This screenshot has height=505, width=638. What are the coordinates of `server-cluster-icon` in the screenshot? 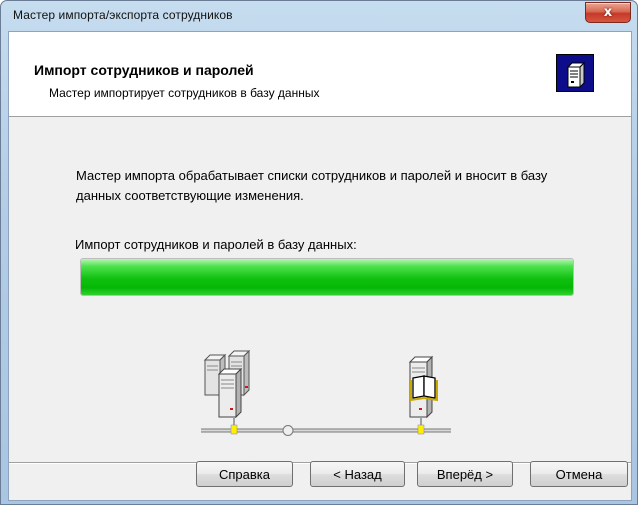 It's located at (227, 384).